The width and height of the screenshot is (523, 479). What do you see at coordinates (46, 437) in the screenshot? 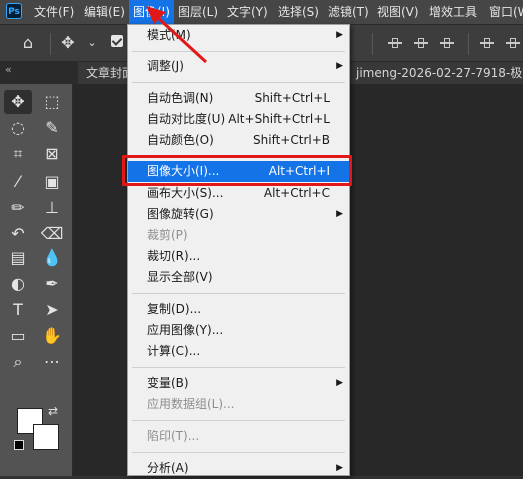
I see `background-color-swatch` at bounding box center [46, 437].